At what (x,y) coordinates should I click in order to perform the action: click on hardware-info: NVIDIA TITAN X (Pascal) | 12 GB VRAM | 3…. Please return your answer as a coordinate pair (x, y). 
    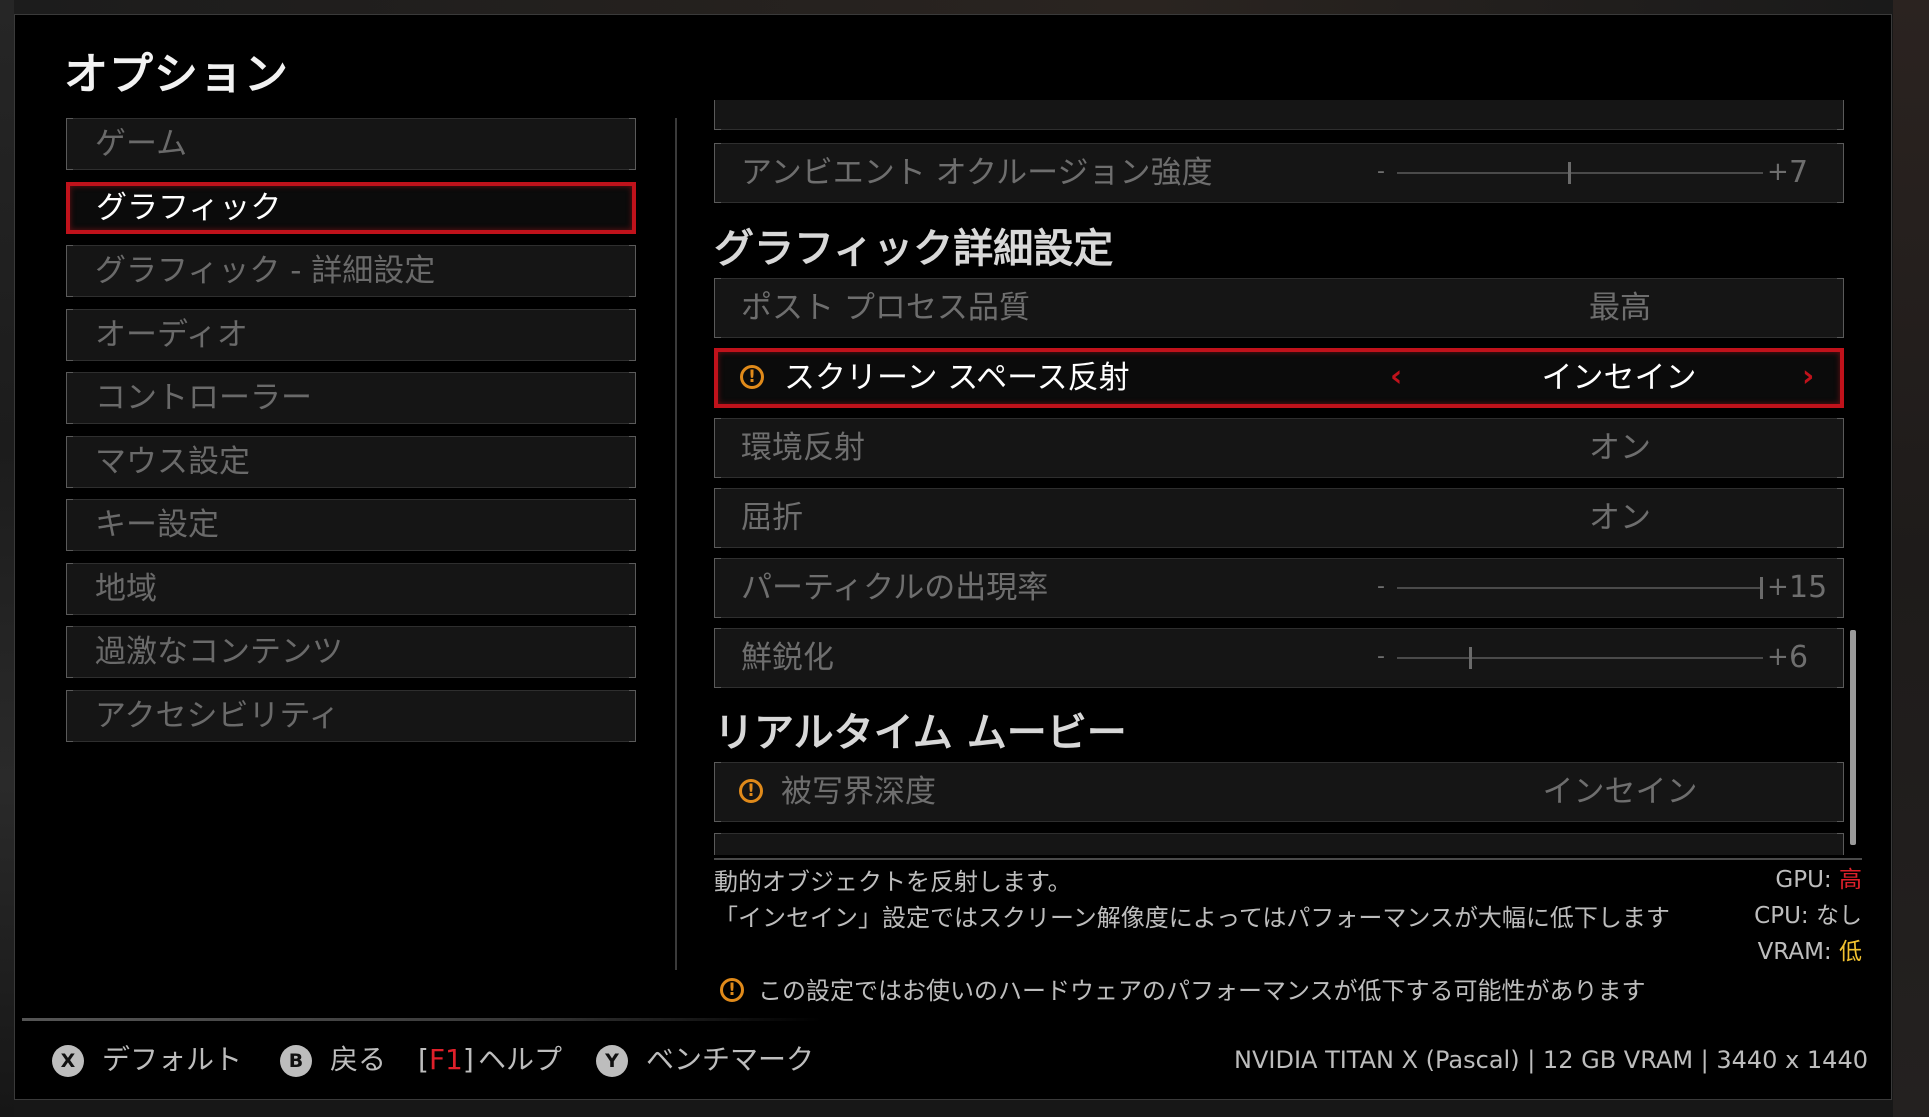
    Looking at the image, I should click on (1551, 1060).